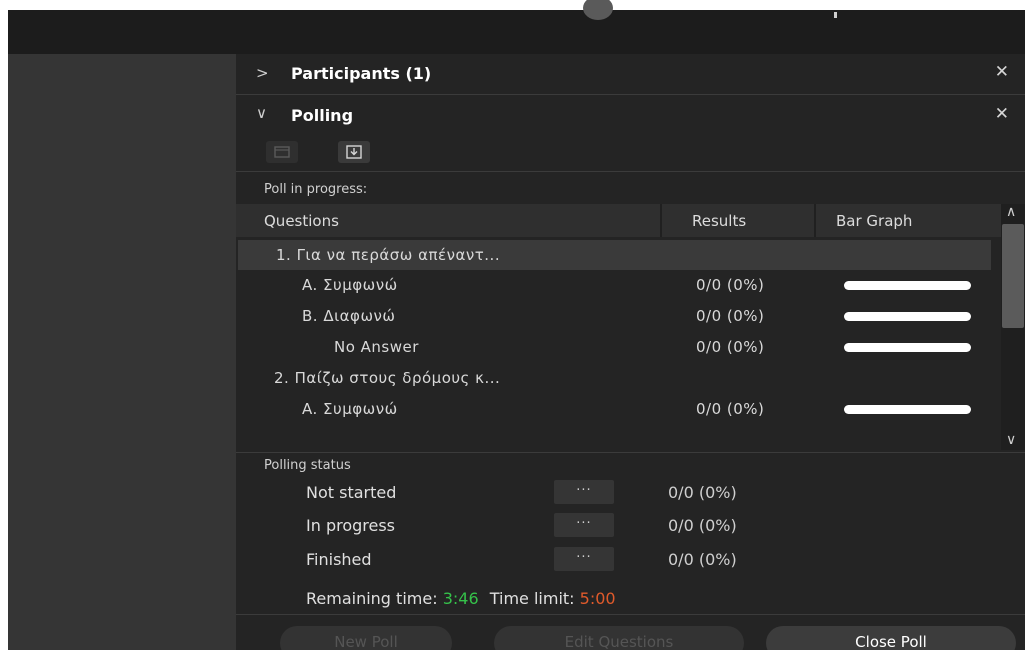 Image resolution: width=1025 pixels, height=650 pixels. I want to click on new-poll-button: New Poll, so click(366, 638).